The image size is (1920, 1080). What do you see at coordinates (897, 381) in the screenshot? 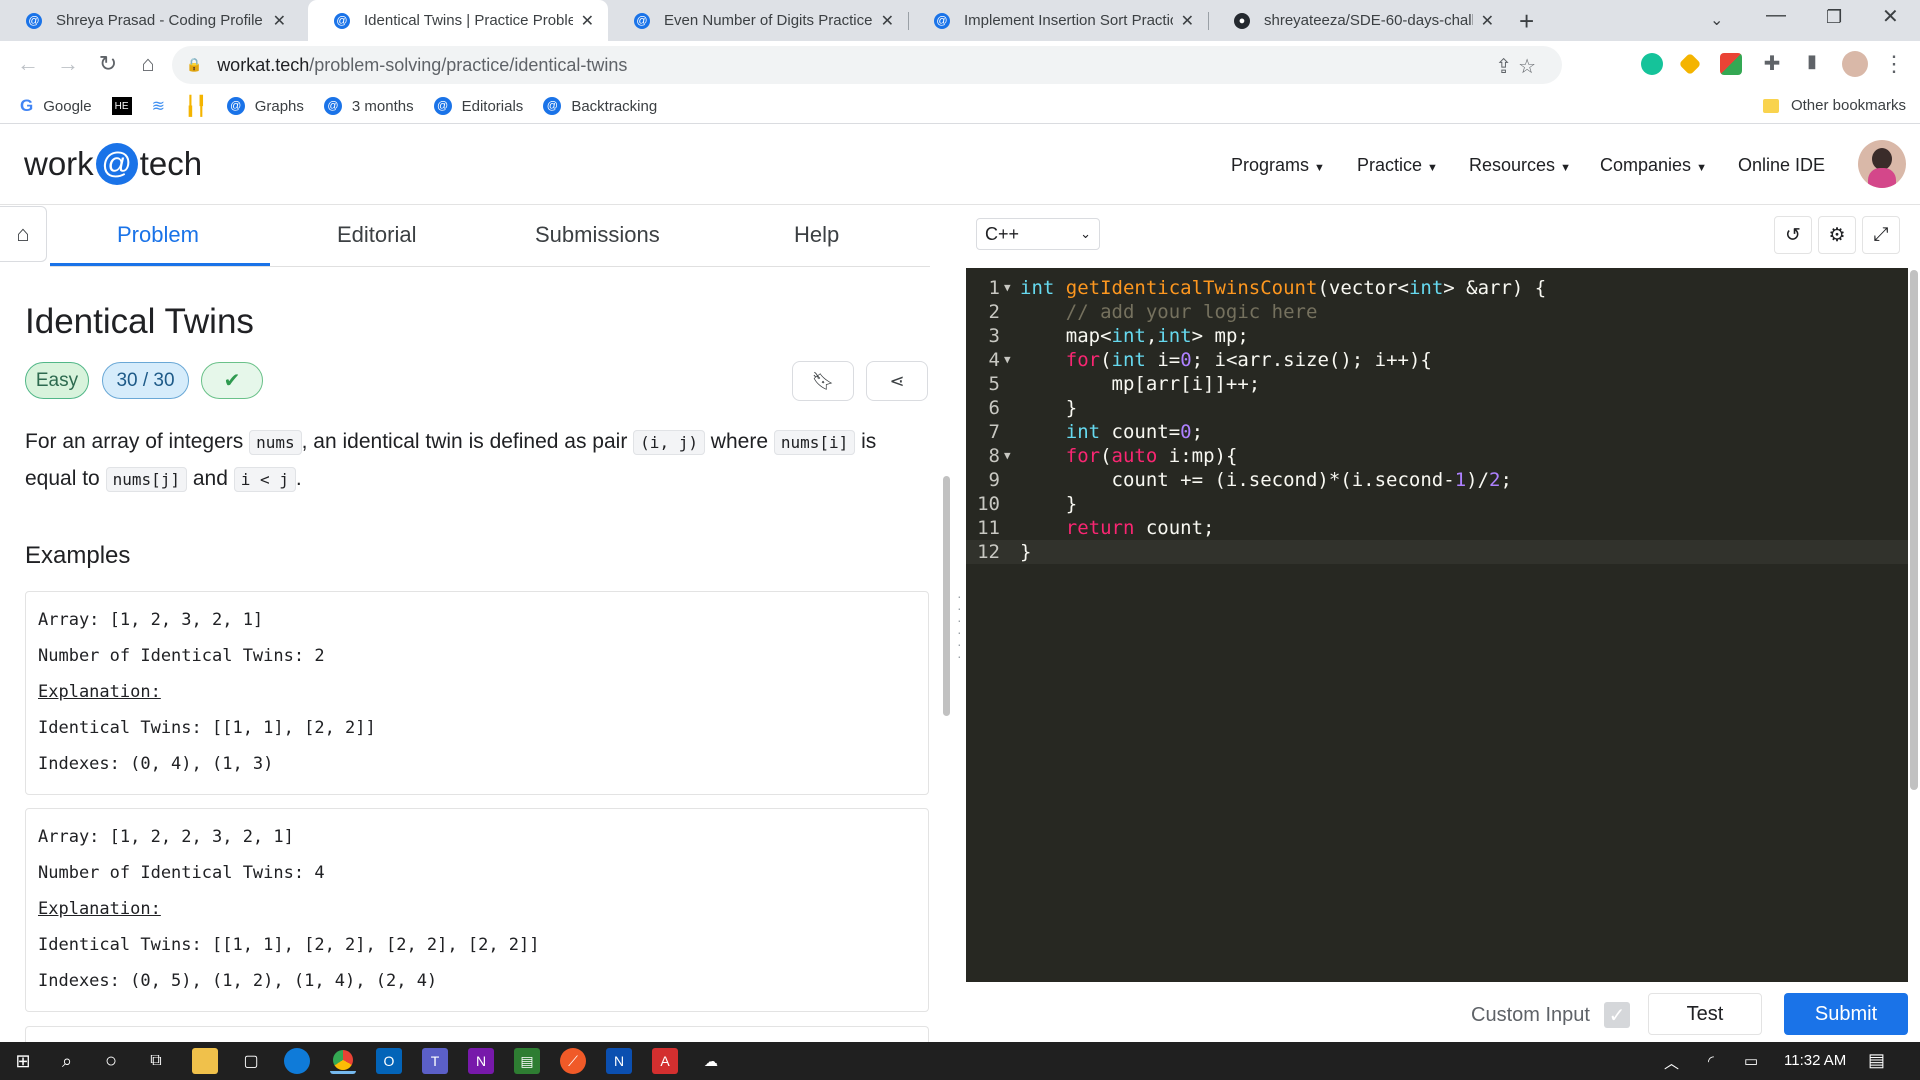
I see `share-button: ⋖` at bounding box center [897, 381].